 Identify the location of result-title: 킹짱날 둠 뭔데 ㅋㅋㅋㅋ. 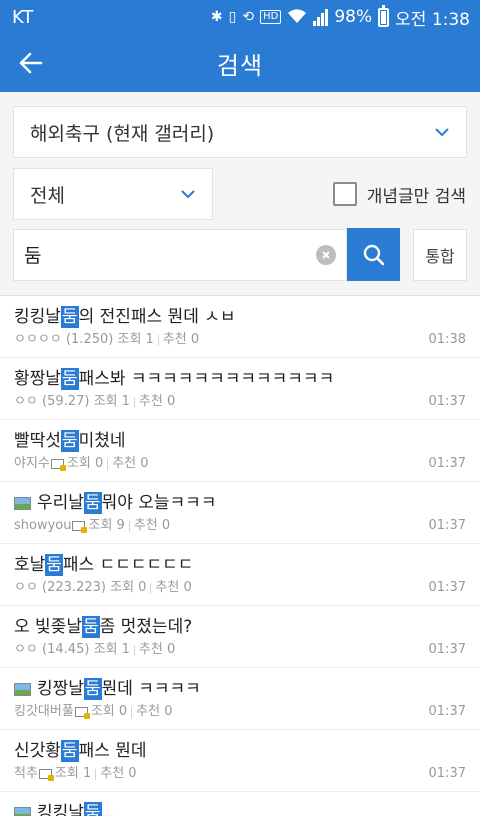
(240, 689).